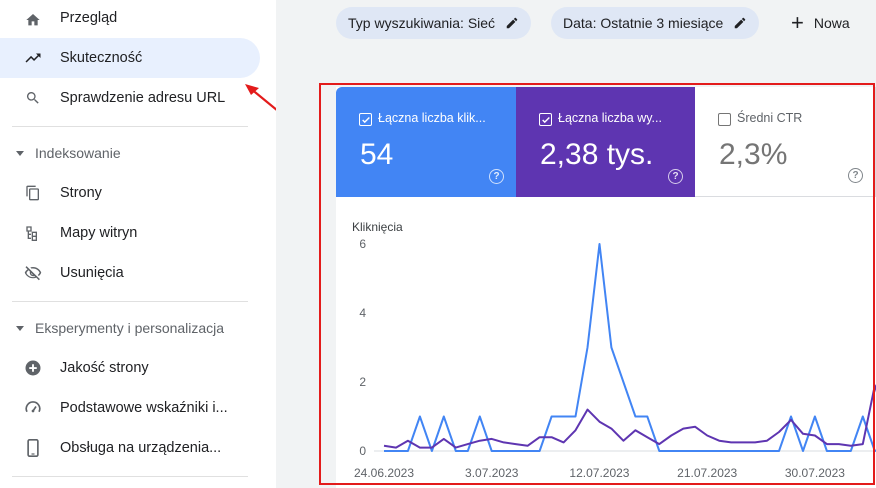 Image resolution: width=876 pixels, height=488 pixels. I want to click on new-filter-label: Nowa, so click(831, 23).